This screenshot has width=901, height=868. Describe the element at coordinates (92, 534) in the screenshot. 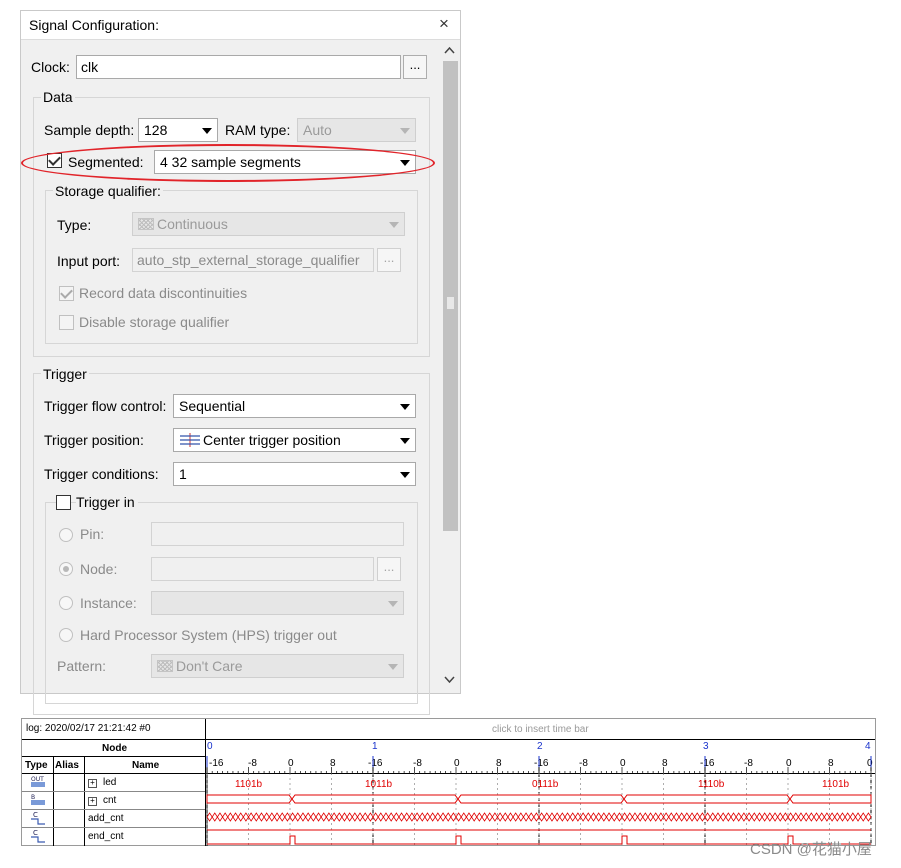

I see `pin-label: Pin:` at that location.